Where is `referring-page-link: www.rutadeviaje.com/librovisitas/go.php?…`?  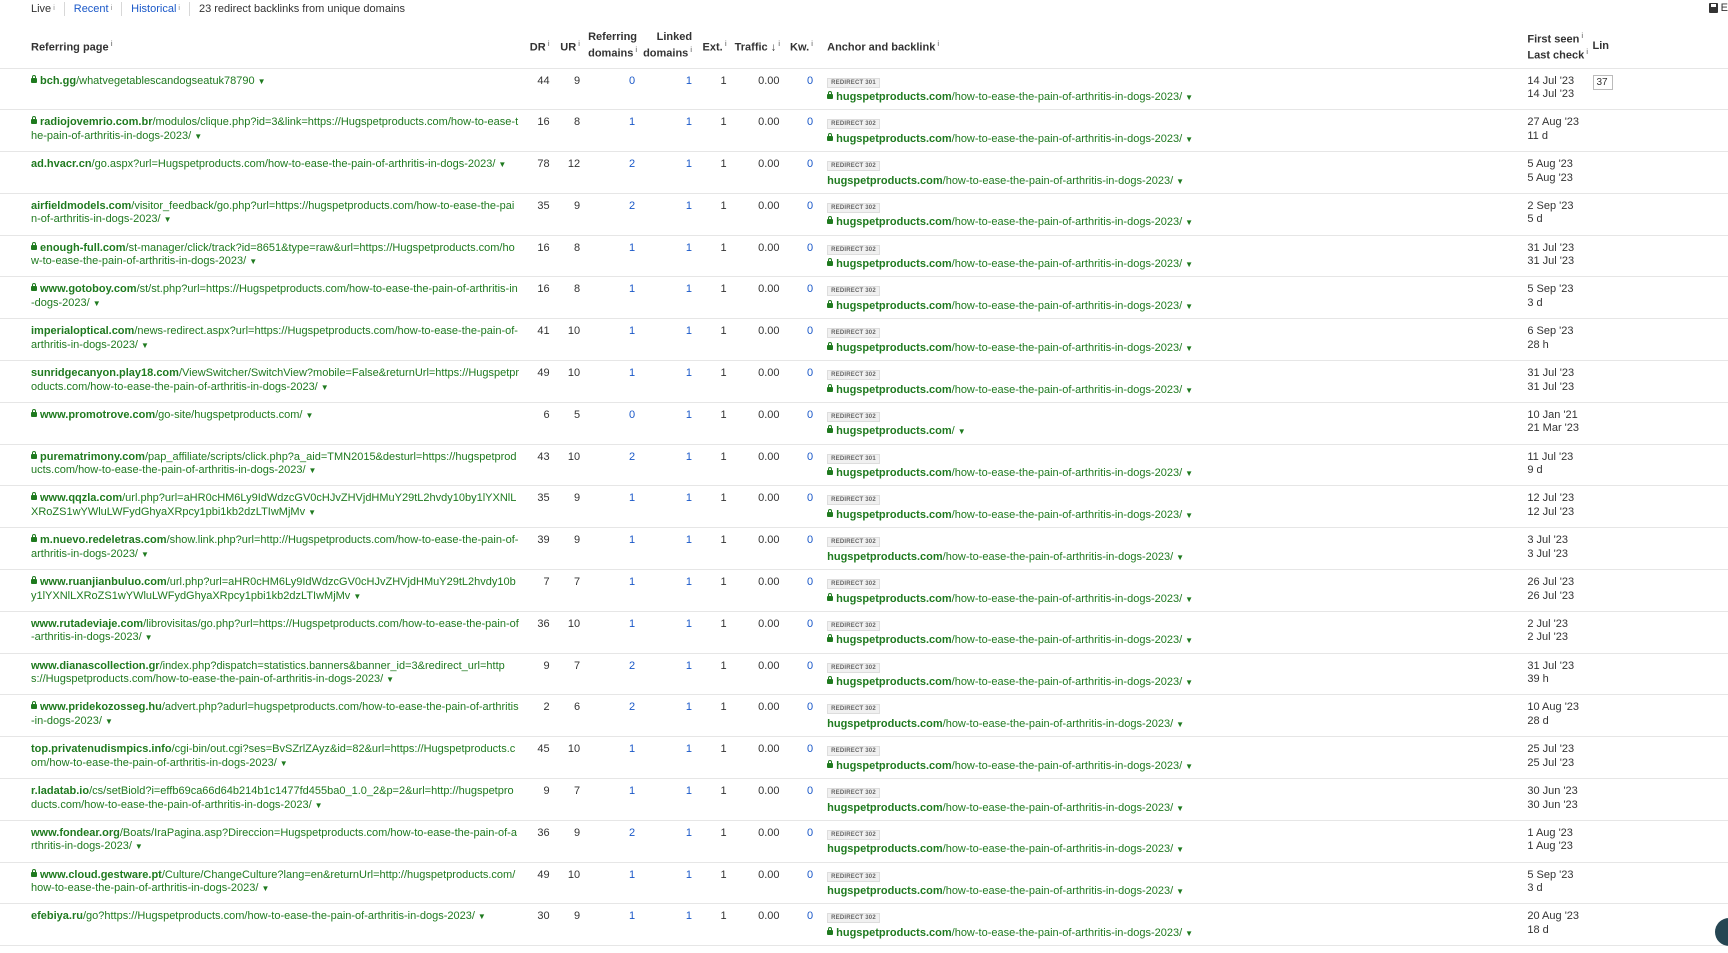
referring-page-link: www.rutadeviaje.com/librovisitas/go.php?… is located at coordinates (275, 631).